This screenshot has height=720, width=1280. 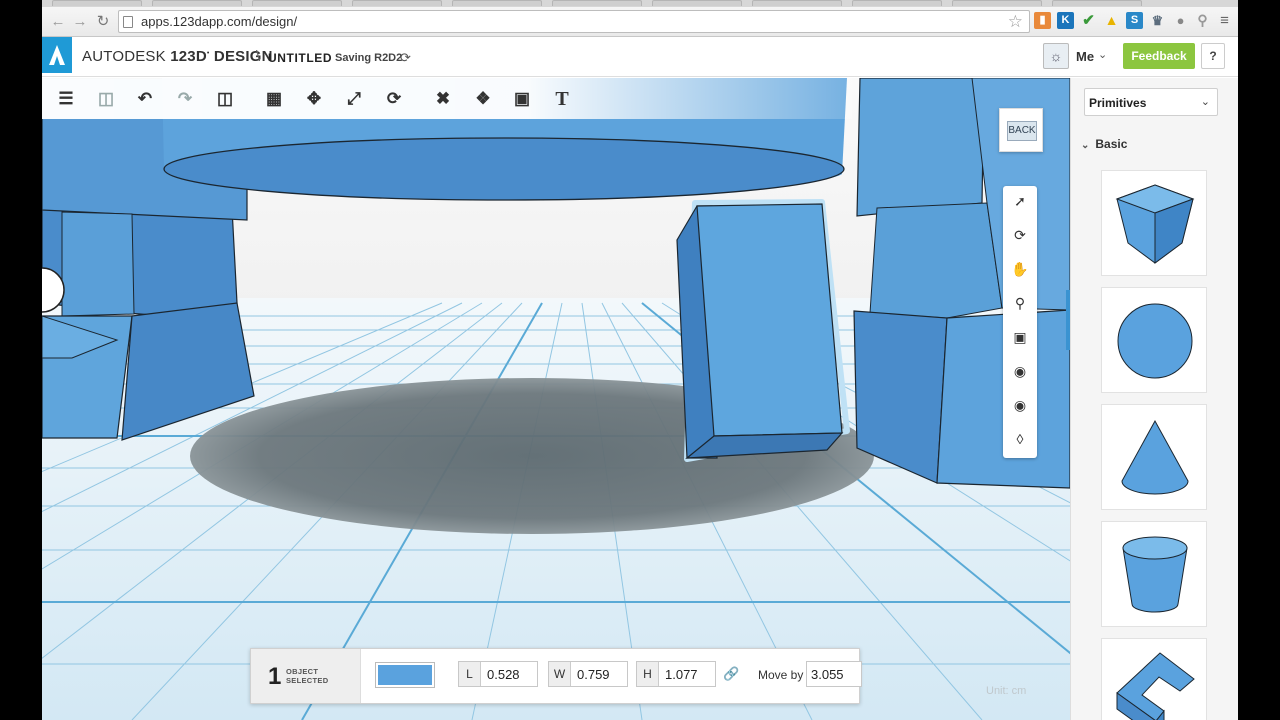 I want to click on k-extension-icon: K, so click(x=1065, y=20).